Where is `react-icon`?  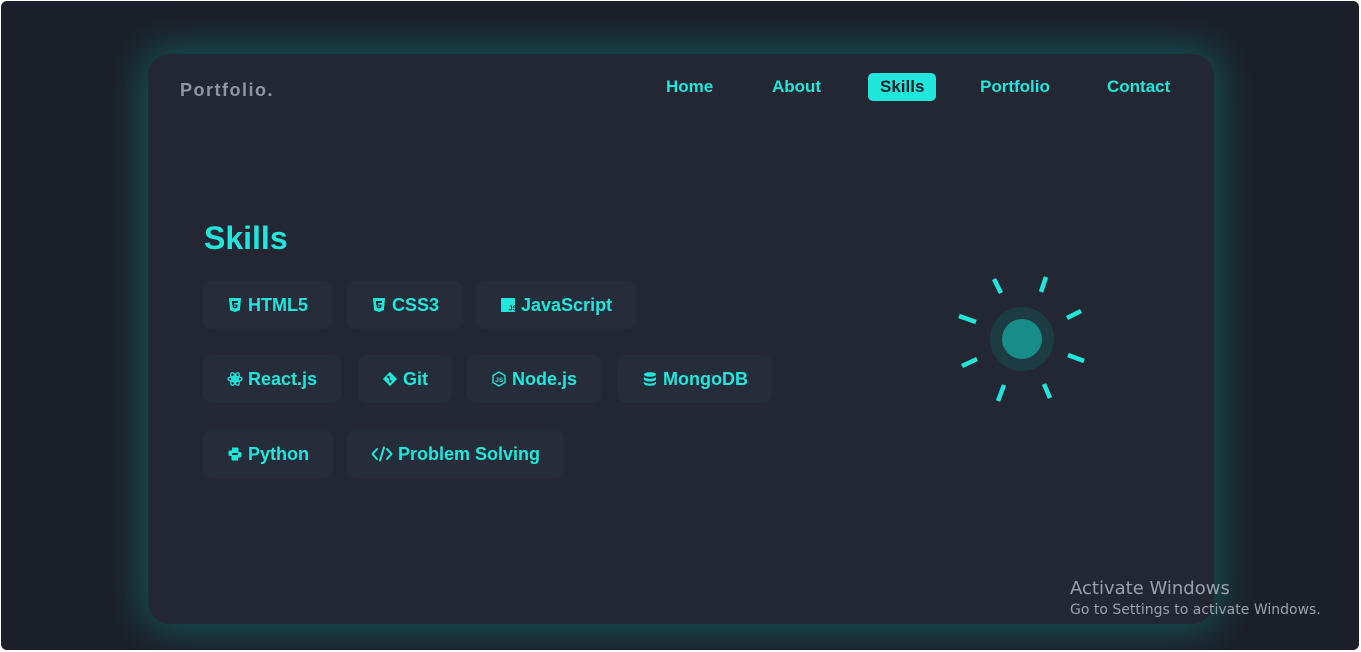
react-icon is located at coordinates (235, 379).